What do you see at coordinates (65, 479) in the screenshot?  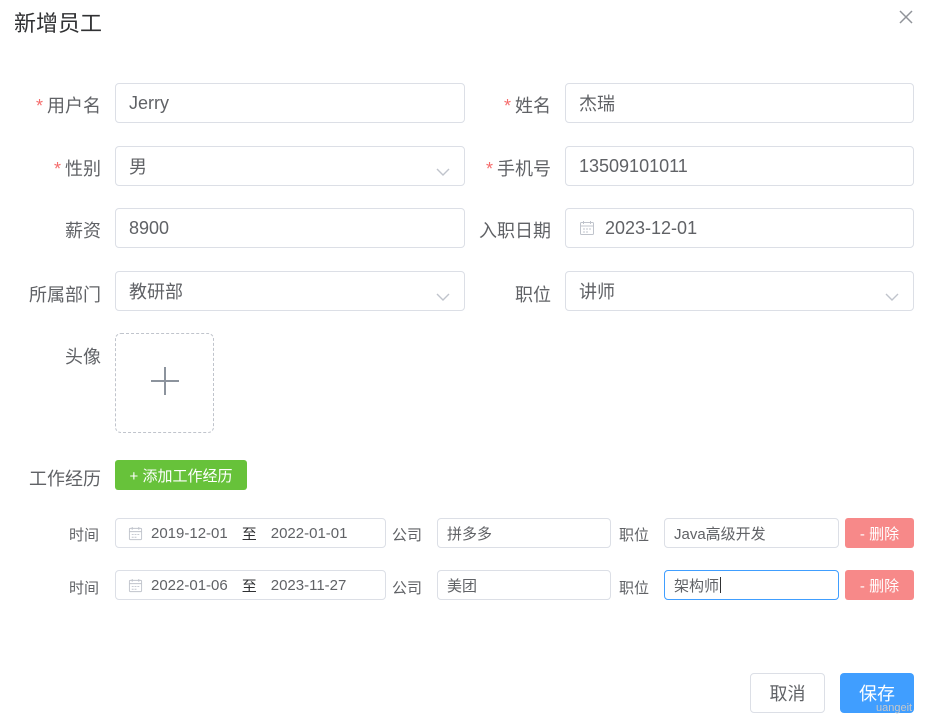 I see `work-experience-label: 工作经历` at bounding box center [65, 479].